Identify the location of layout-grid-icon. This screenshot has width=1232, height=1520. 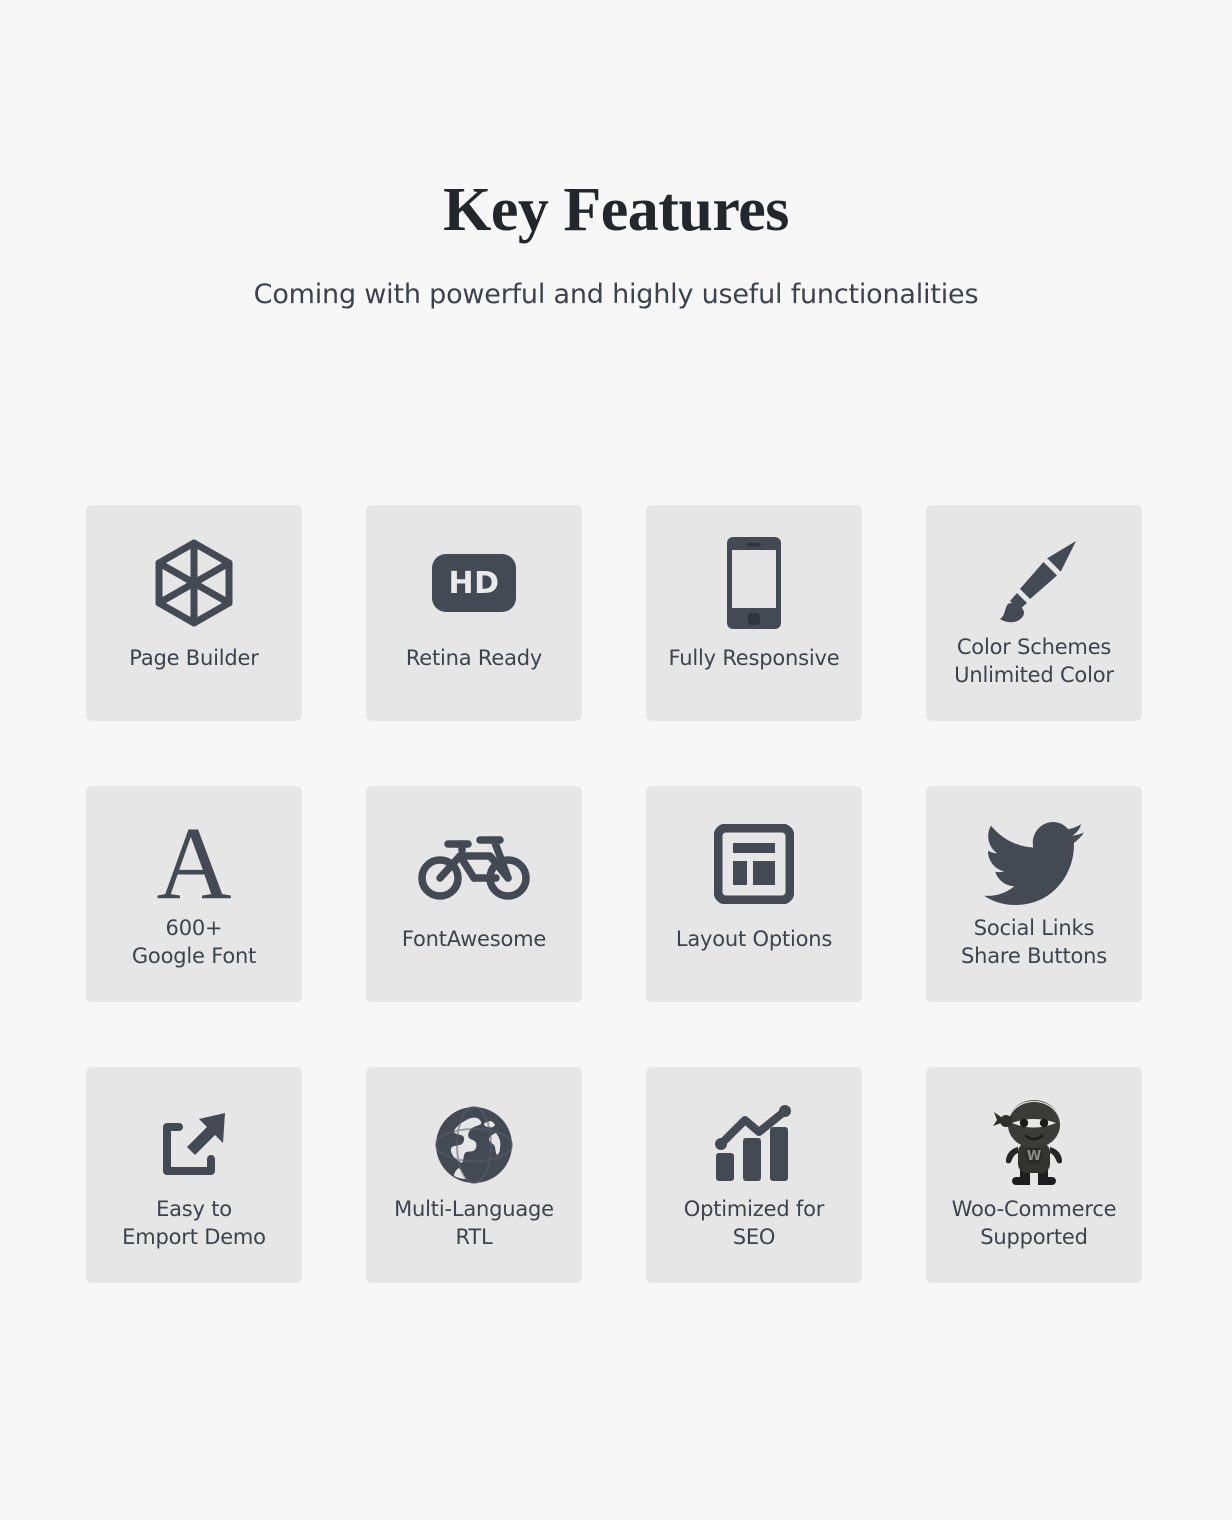
(754, 864).